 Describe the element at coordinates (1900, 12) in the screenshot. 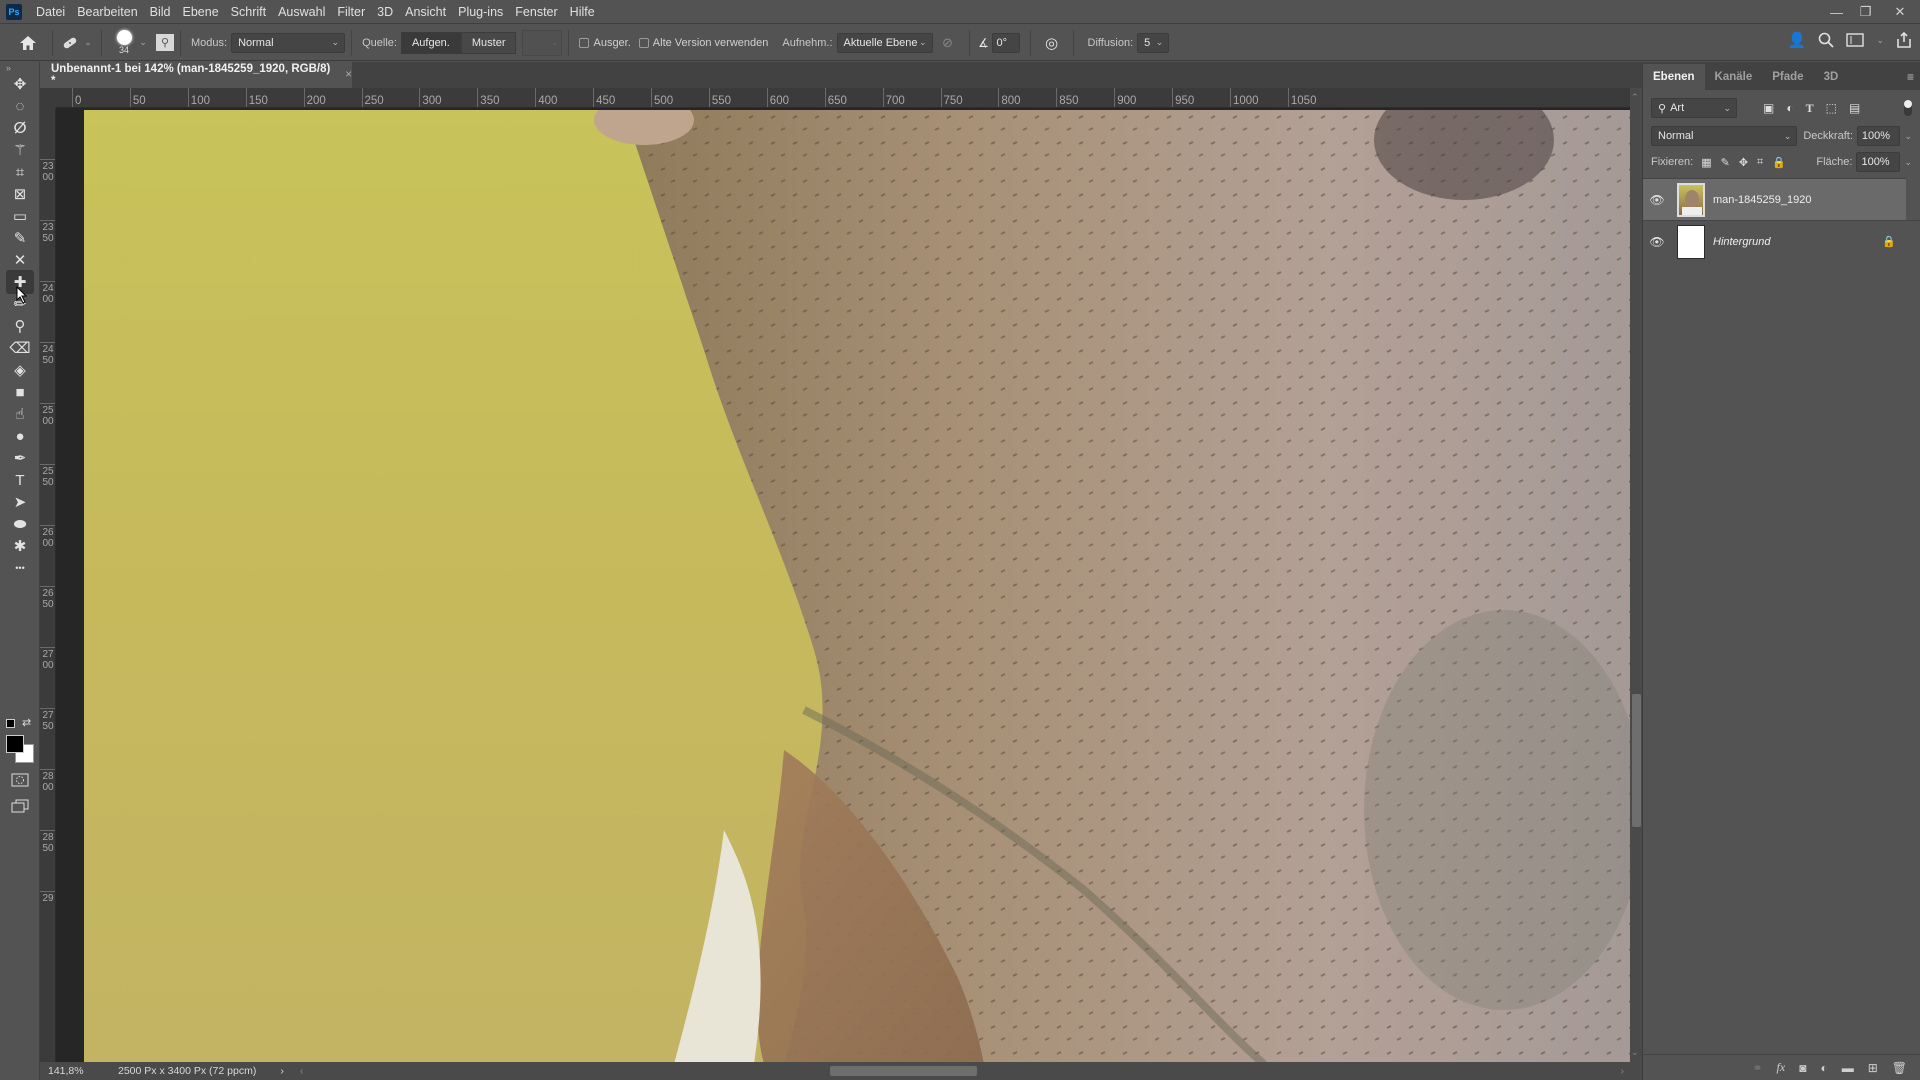

I see `close-icon: ✕` at that location.